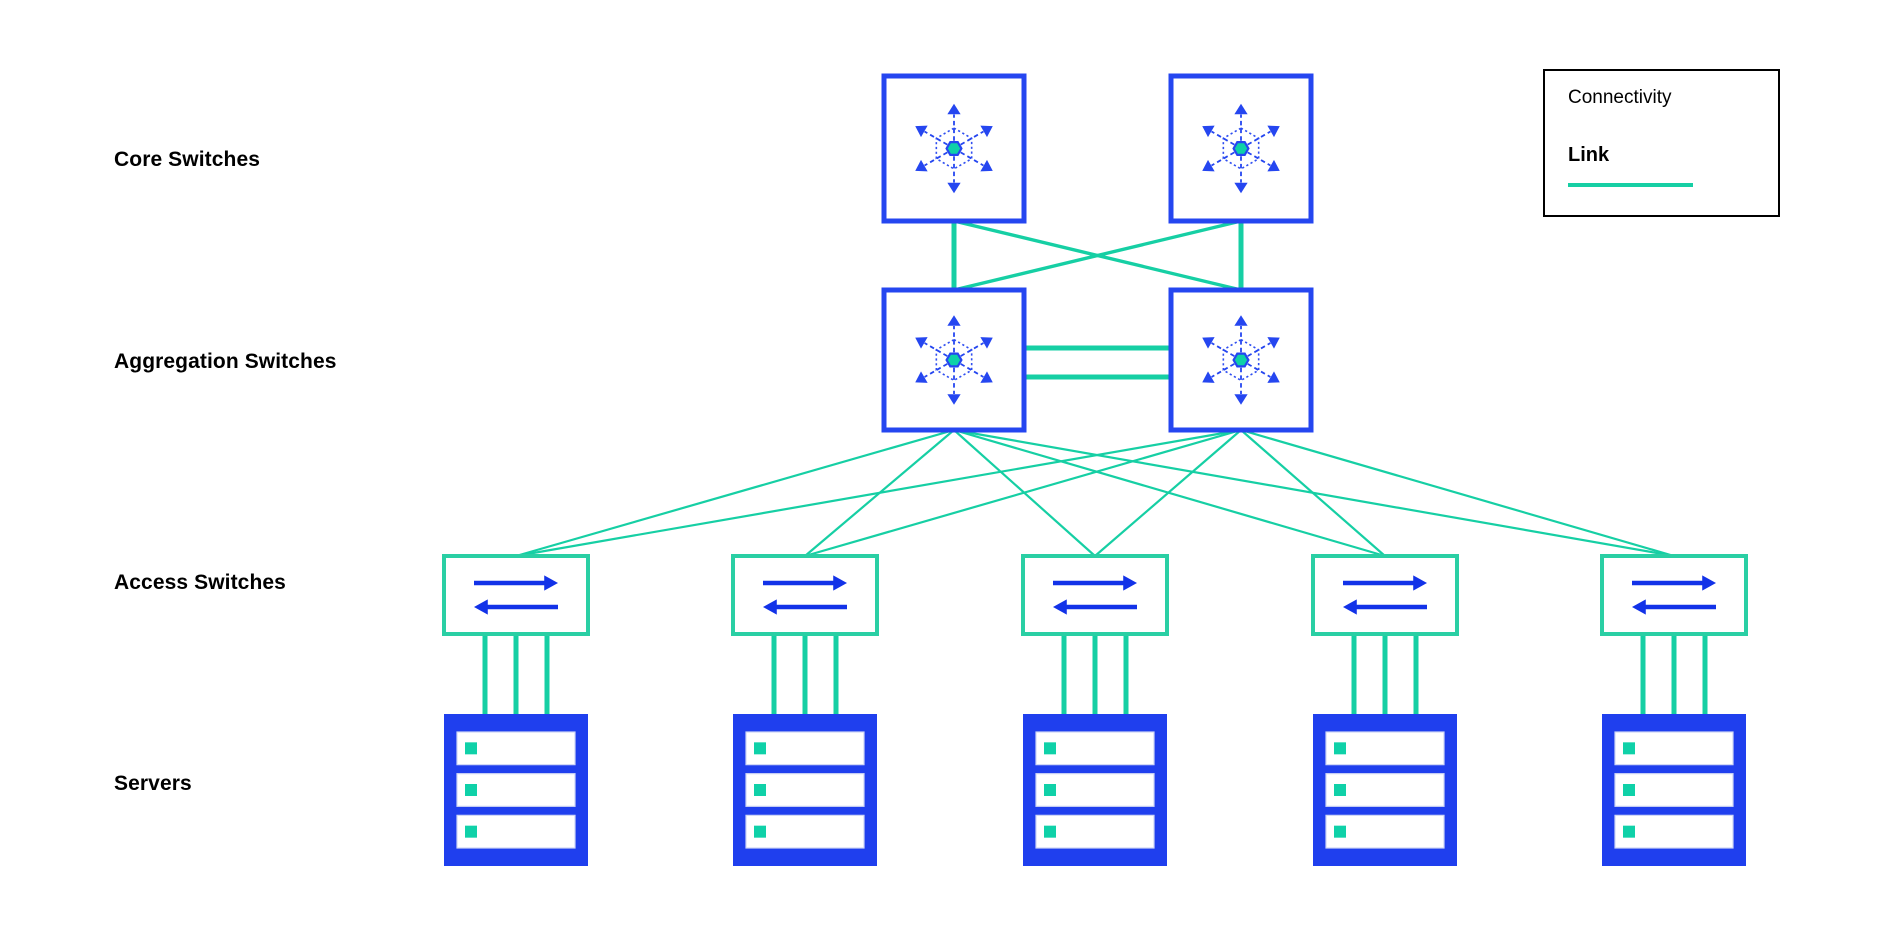 This screenshot has height=950, width=1901. What do you see at coordinates (200, 582) in the screenshot?
I see `row-label-access: Access Switches` at bounding box center [200, 582].